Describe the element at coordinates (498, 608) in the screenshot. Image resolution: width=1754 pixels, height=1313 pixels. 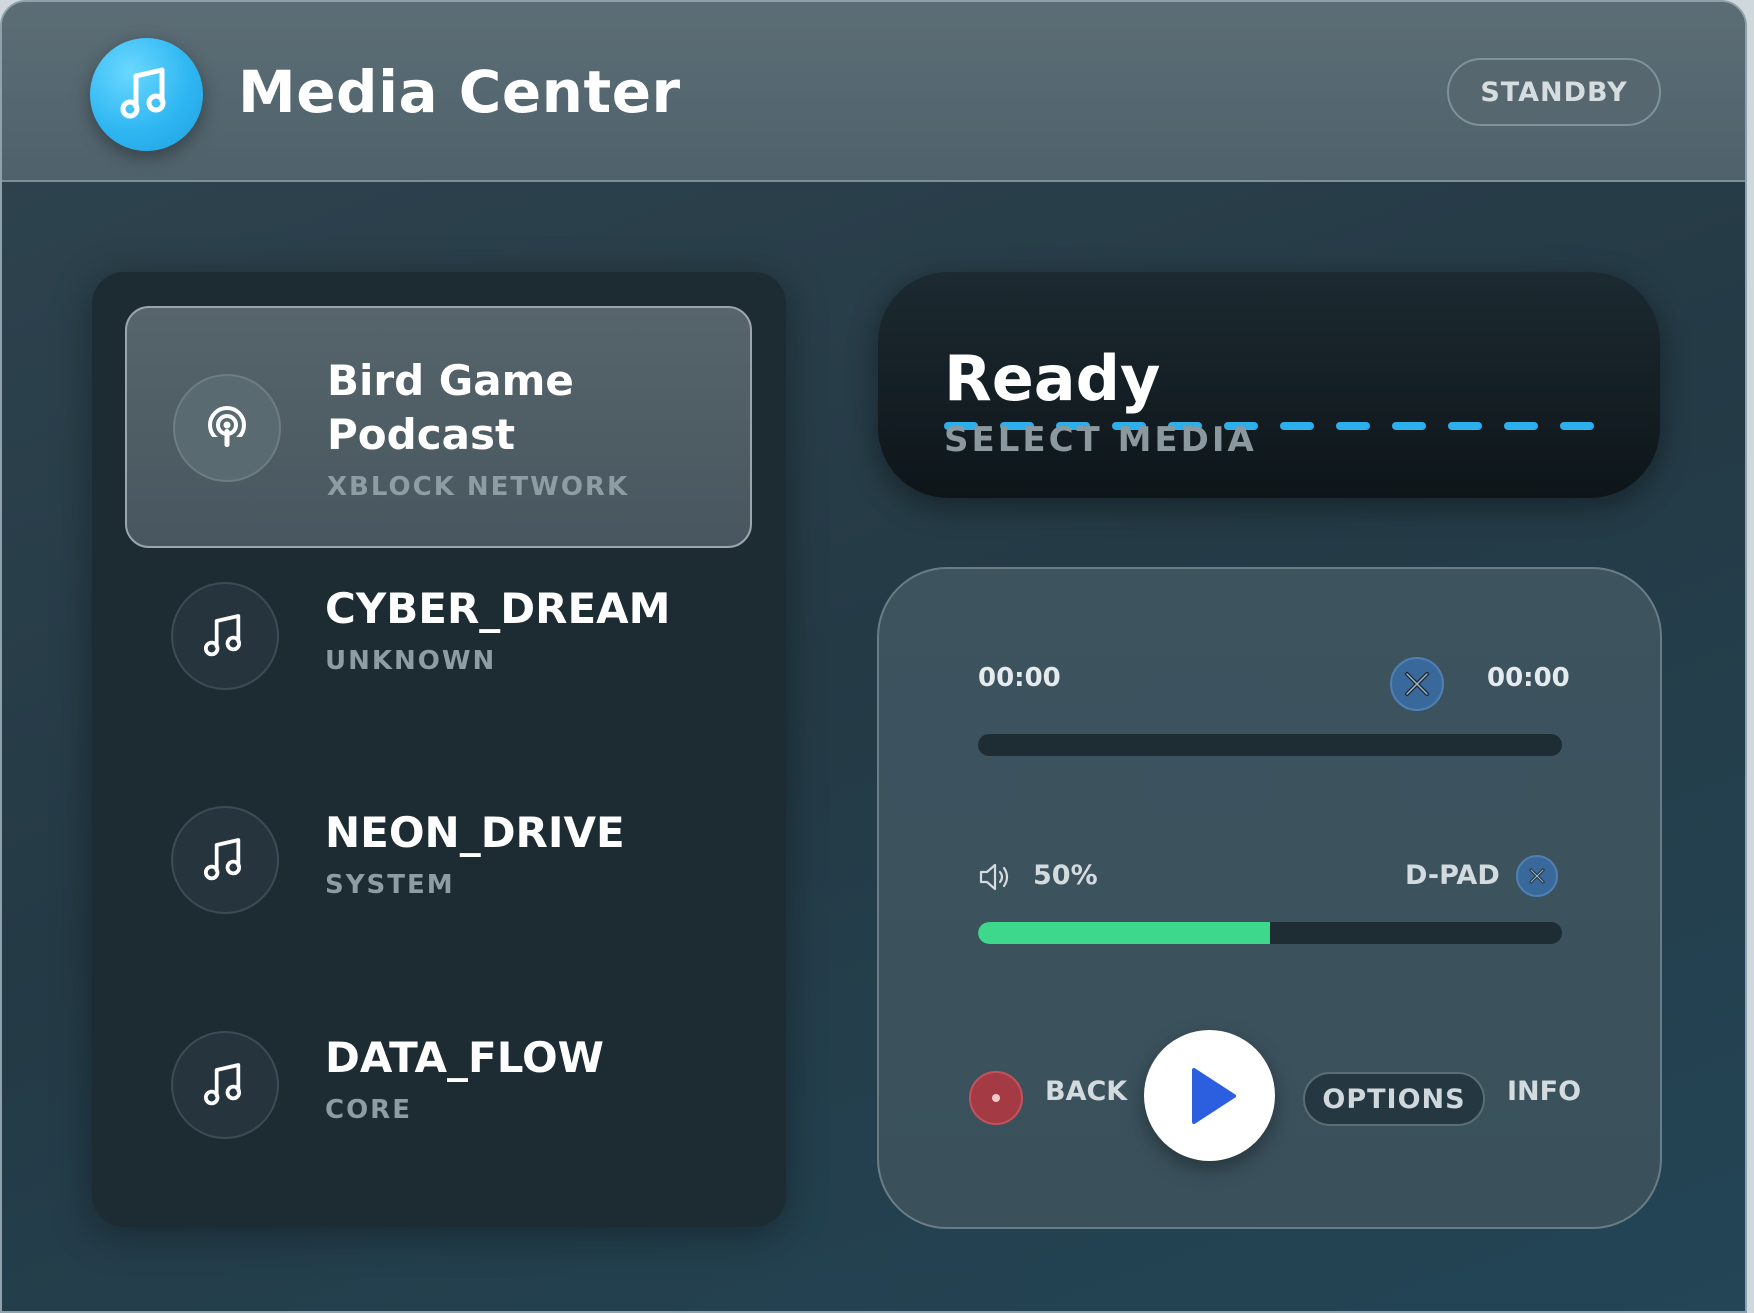
I see `track-title: CYBER_DREAM` at that location.